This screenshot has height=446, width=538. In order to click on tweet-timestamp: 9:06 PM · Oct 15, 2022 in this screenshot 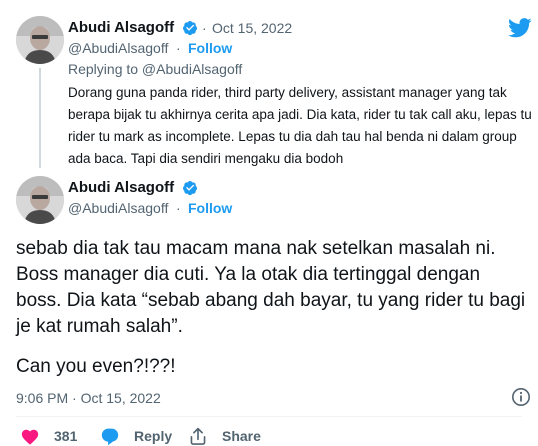, I will do `click(88, 398)`.